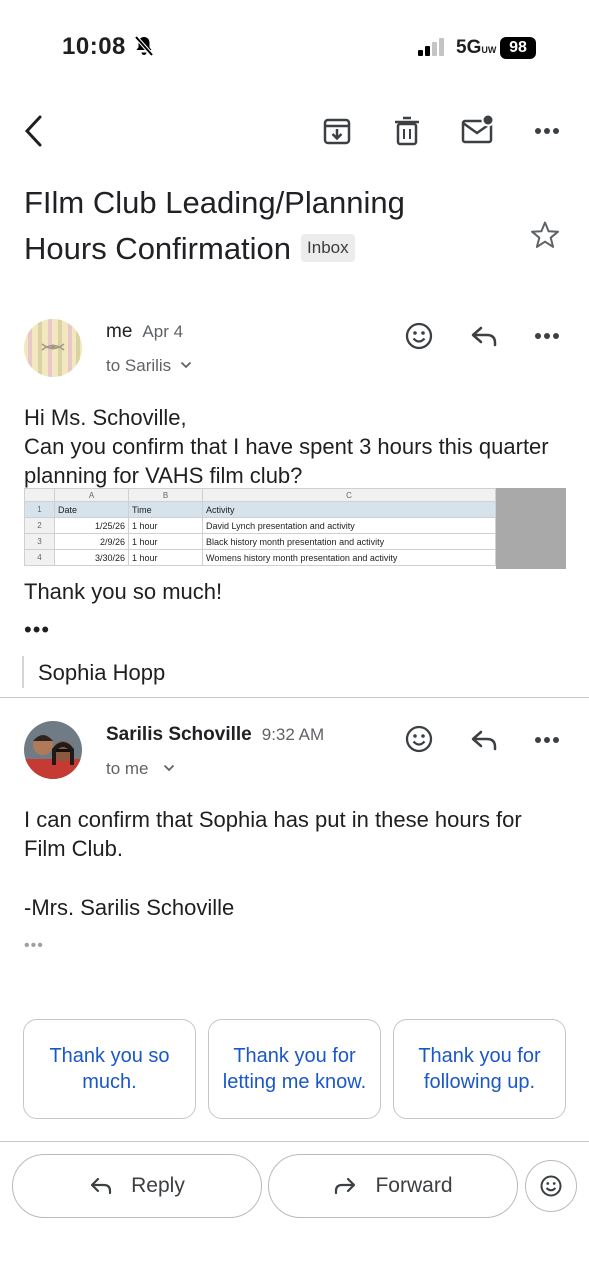  I want to click on recipient-details: to me, so click(140, 769).